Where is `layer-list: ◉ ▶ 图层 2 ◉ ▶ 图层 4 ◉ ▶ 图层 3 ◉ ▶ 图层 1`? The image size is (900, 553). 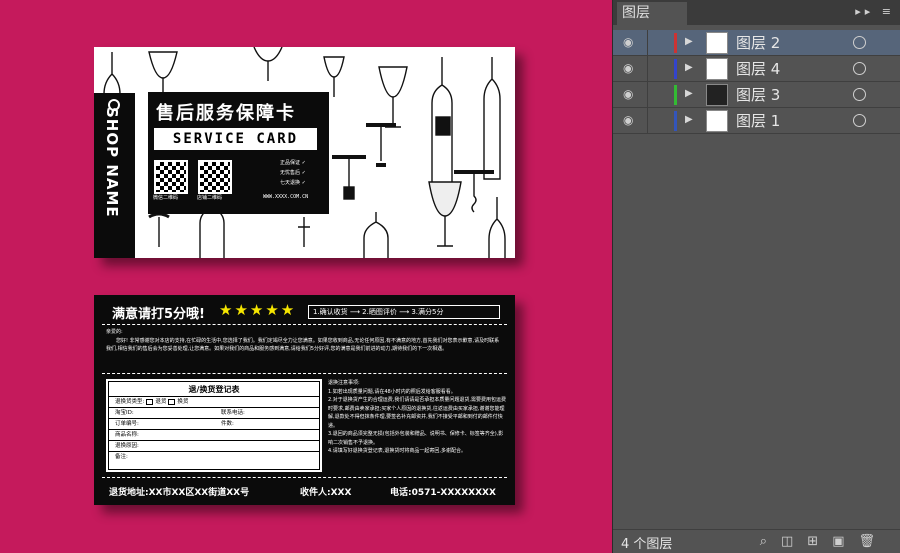 layer-list: ◉ ▶ 图层 2 ◉ ▶ 图层 4 ◉ ▶ 图层 3 ◉ ▶ 图层 1 is located at coordinates (756, 82).